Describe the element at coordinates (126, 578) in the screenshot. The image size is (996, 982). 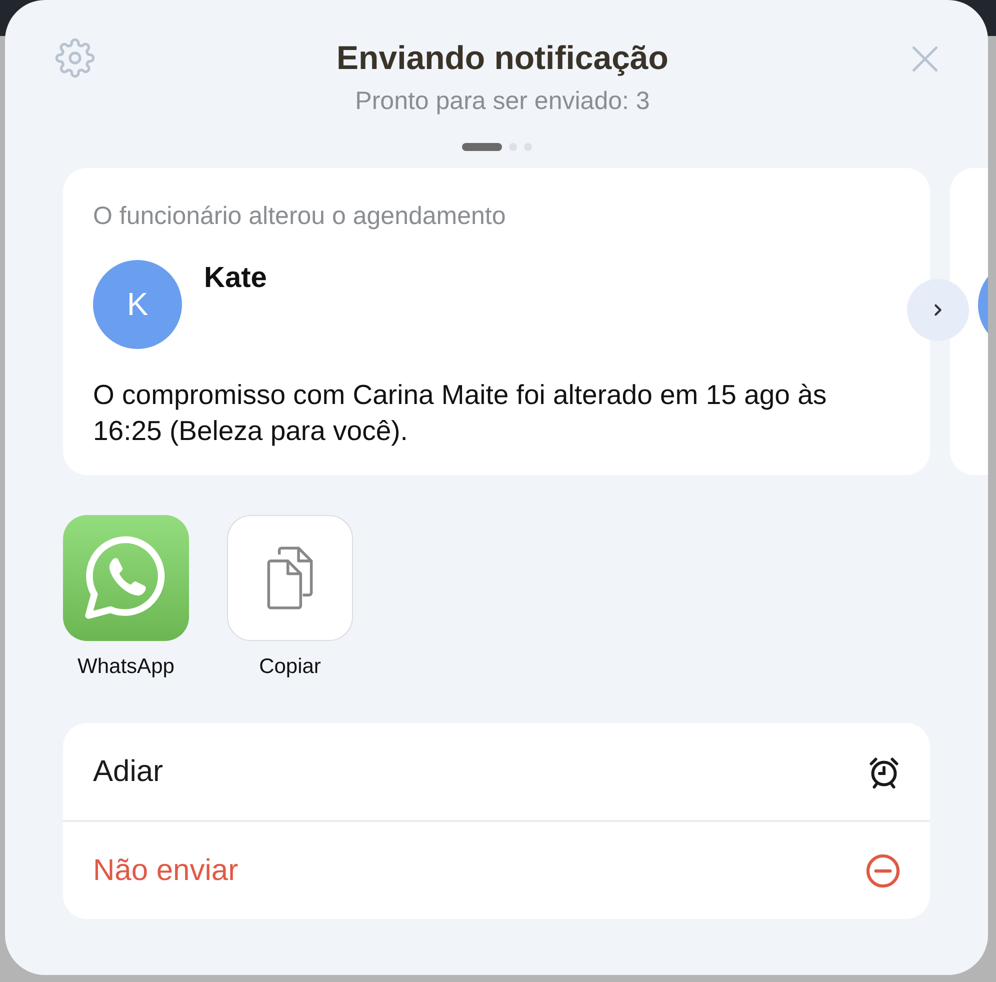
I see `whatsapp-button` at that location.